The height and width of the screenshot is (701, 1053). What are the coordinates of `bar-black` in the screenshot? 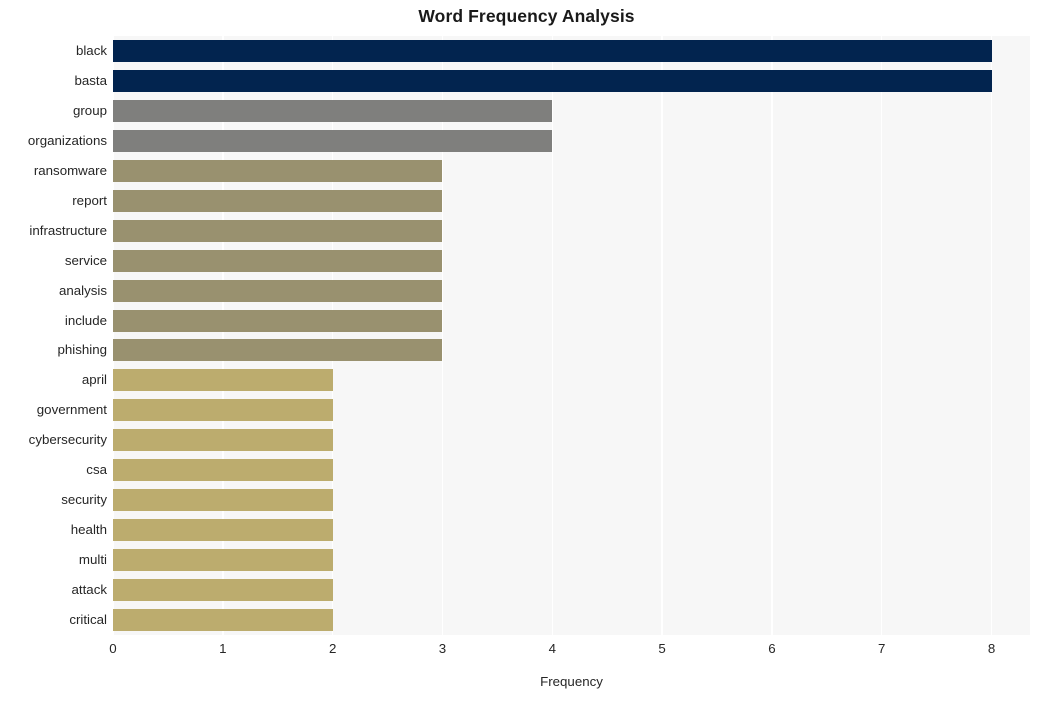 It's located at (552, 50).